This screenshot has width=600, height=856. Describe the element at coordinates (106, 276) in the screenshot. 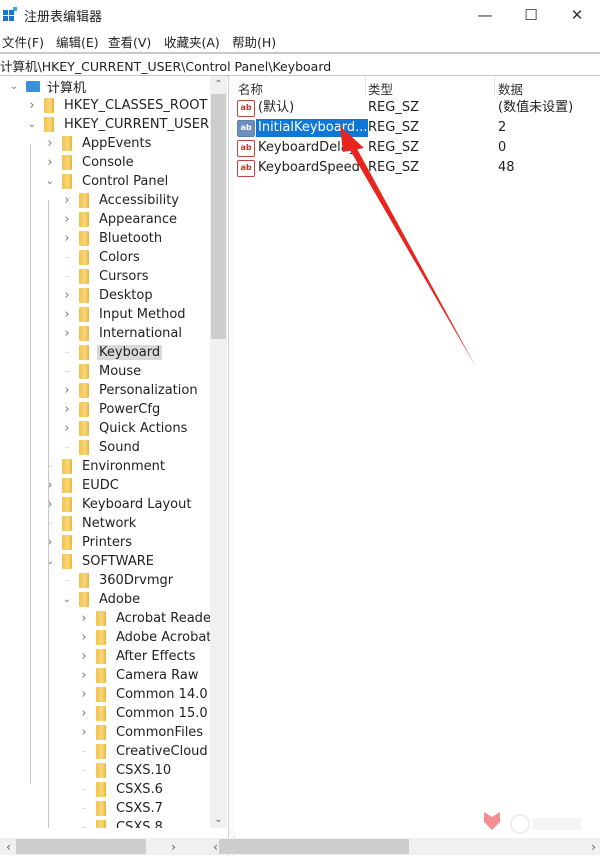

I see `tree-node: – Cursors` at that location.